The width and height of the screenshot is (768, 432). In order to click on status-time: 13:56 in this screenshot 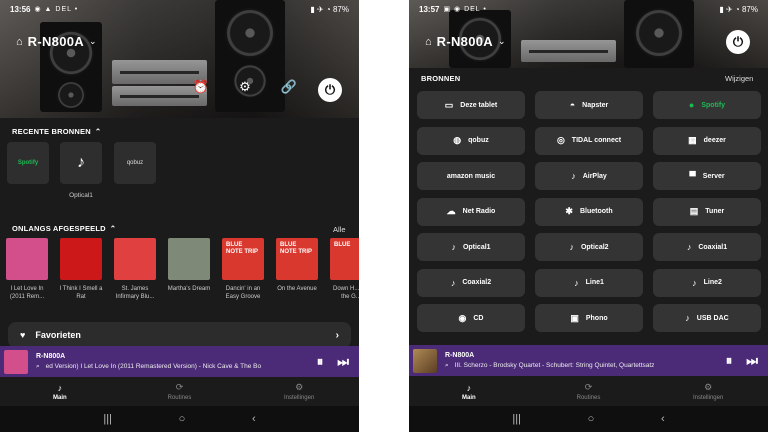, I will do `click(20, 9)`.